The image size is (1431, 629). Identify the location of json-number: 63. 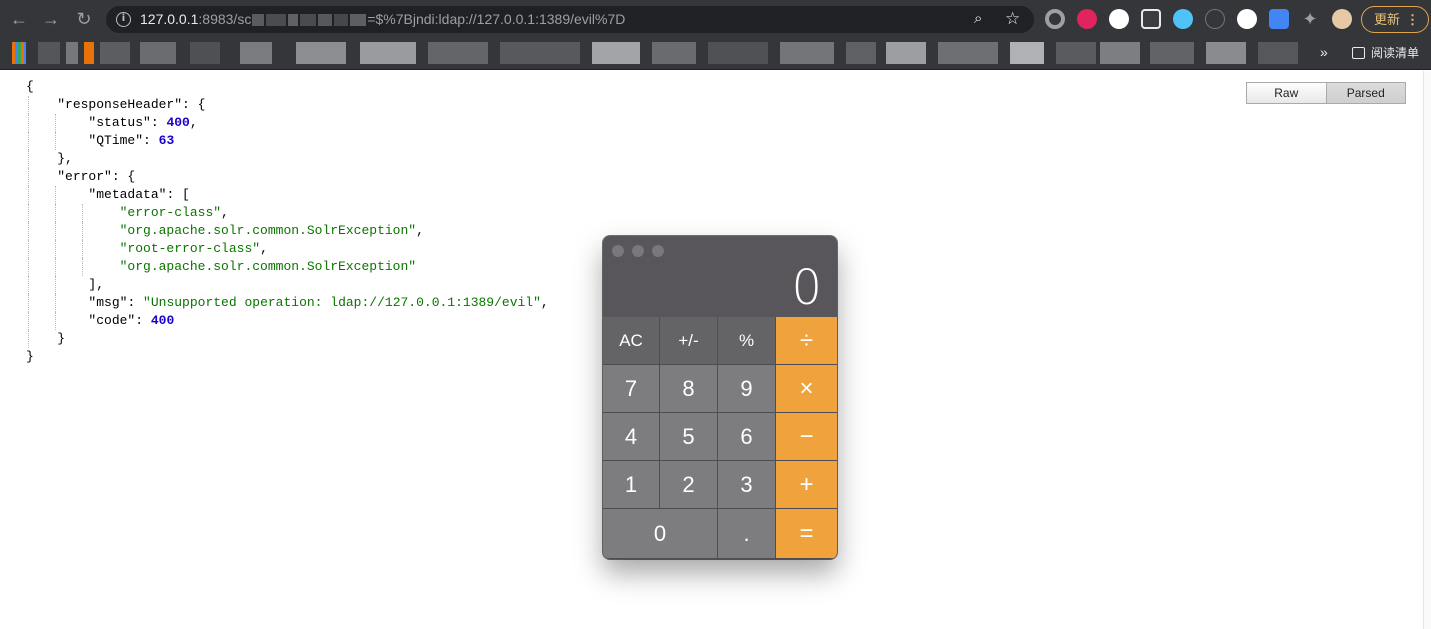
(166, 140).